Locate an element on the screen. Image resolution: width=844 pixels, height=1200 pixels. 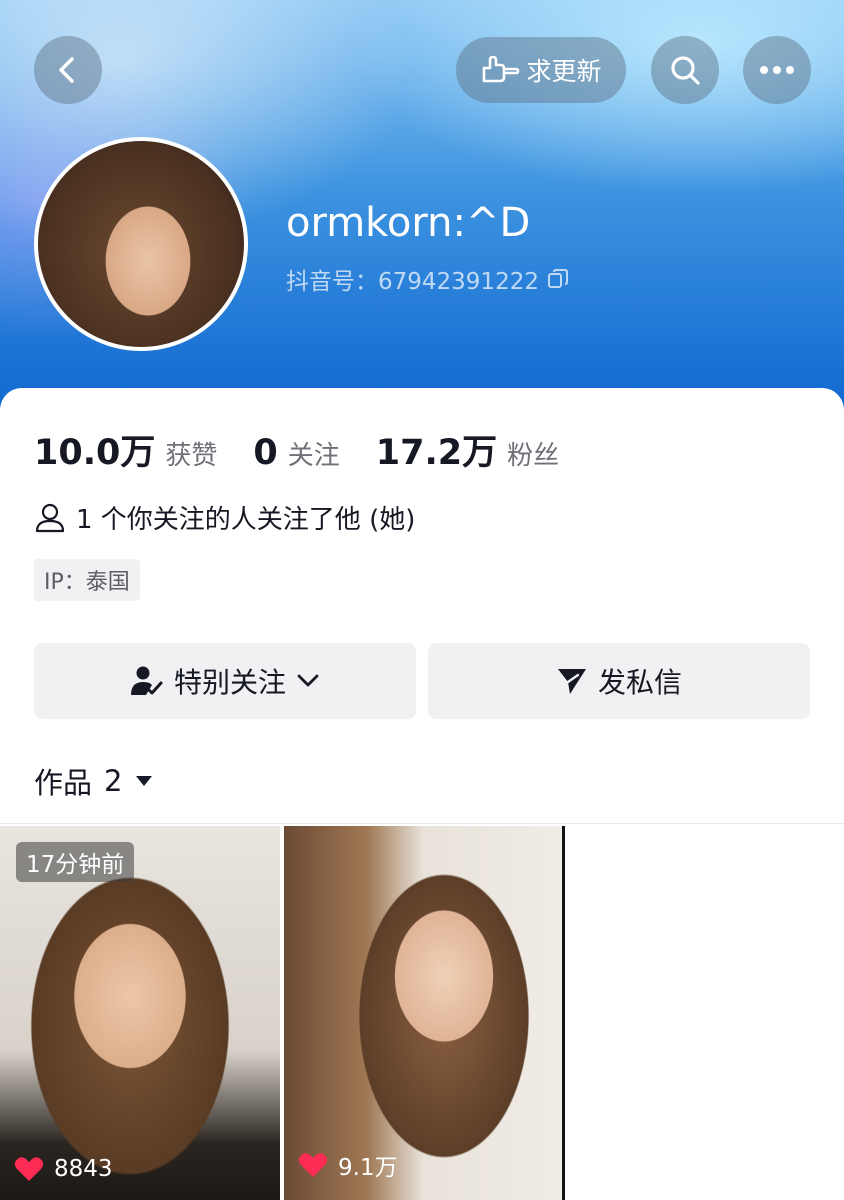
profile-stats: 10.0万 获赞 0 关注 17.2万 粉丝 is located at coordinates (314, 449).